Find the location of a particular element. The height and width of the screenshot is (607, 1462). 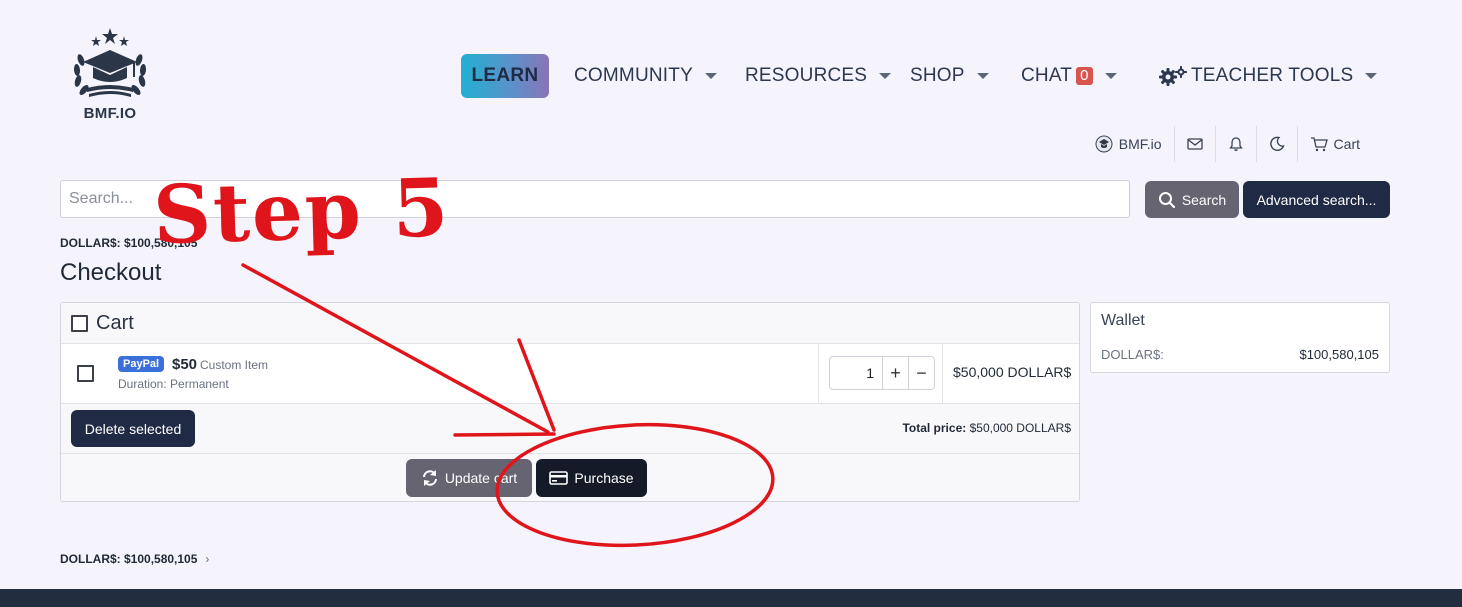

site-logo: BMF.IO is located at coordinates (110, 78).